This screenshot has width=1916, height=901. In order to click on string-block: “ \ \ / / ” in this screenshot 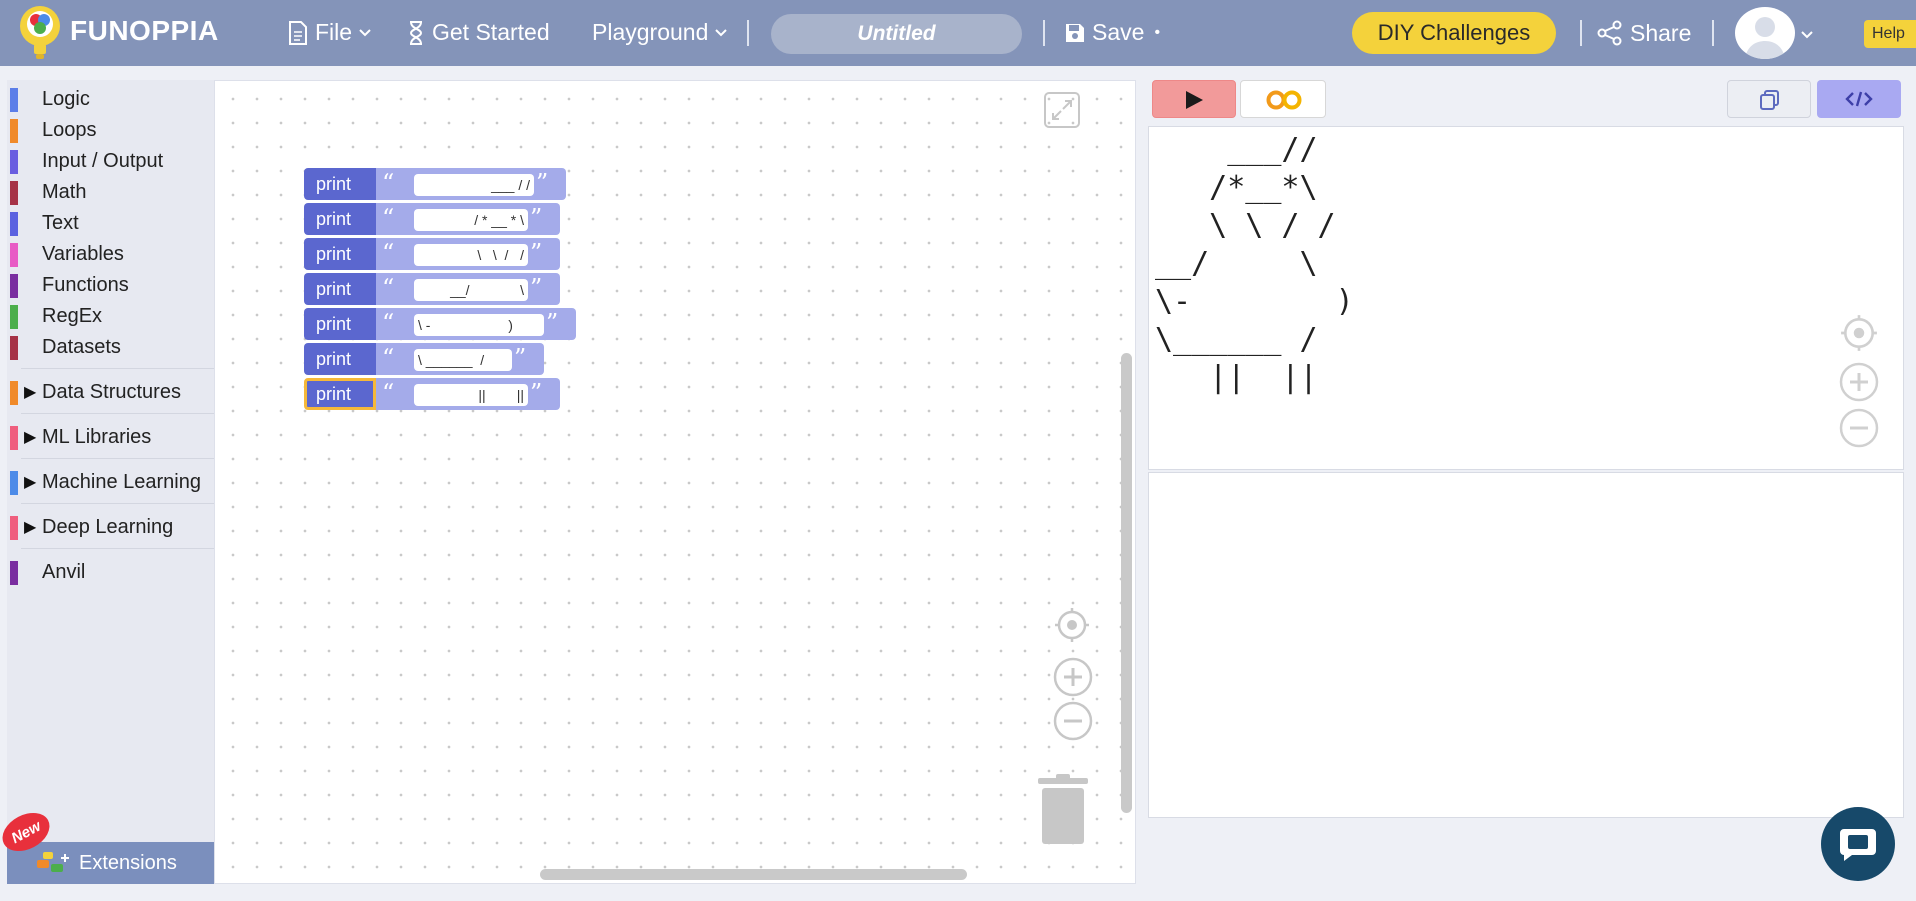, I will do `click(468, 254)`.